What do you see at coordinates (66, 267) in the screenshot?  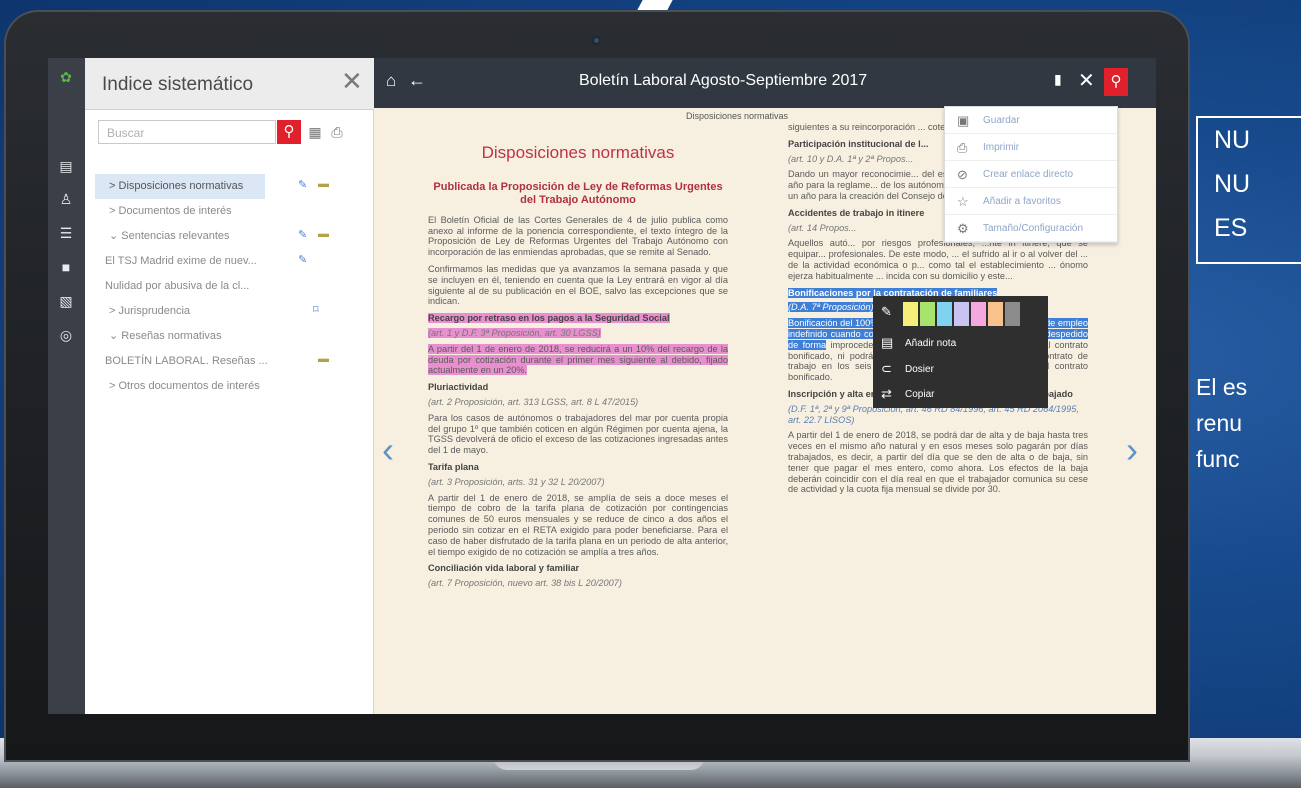 I see `bookmark-book-icon: ■` at bounding box center [66, 267].